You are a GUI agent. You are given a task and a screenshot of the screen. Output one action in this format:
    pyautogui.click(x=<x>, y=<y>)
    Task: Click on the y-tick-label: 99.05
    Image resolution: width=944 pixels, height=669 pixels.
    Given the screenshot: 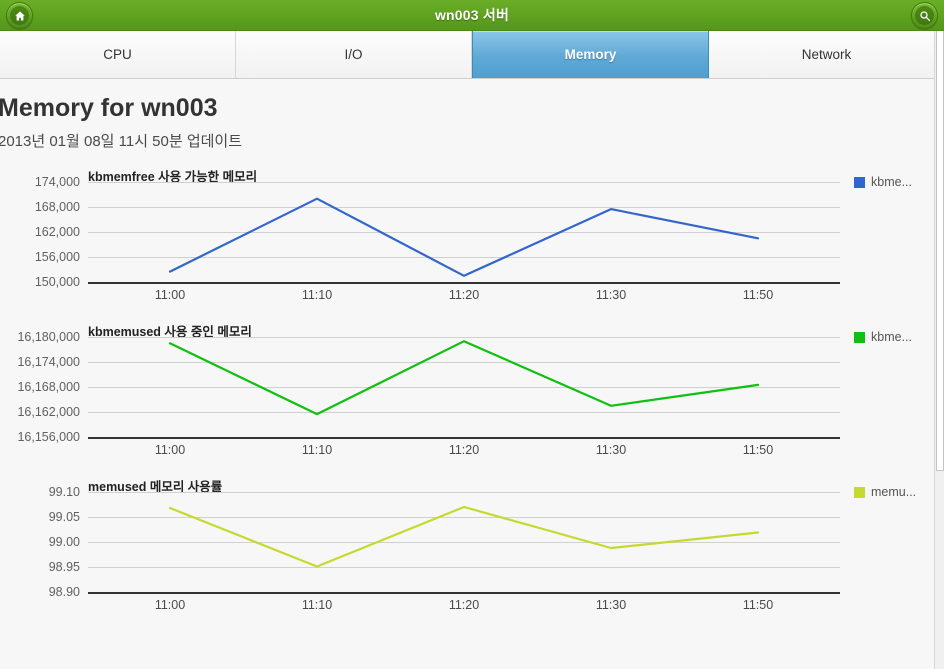 What is the action you would take?
    pyautogui.click(x=64, y=517)
    